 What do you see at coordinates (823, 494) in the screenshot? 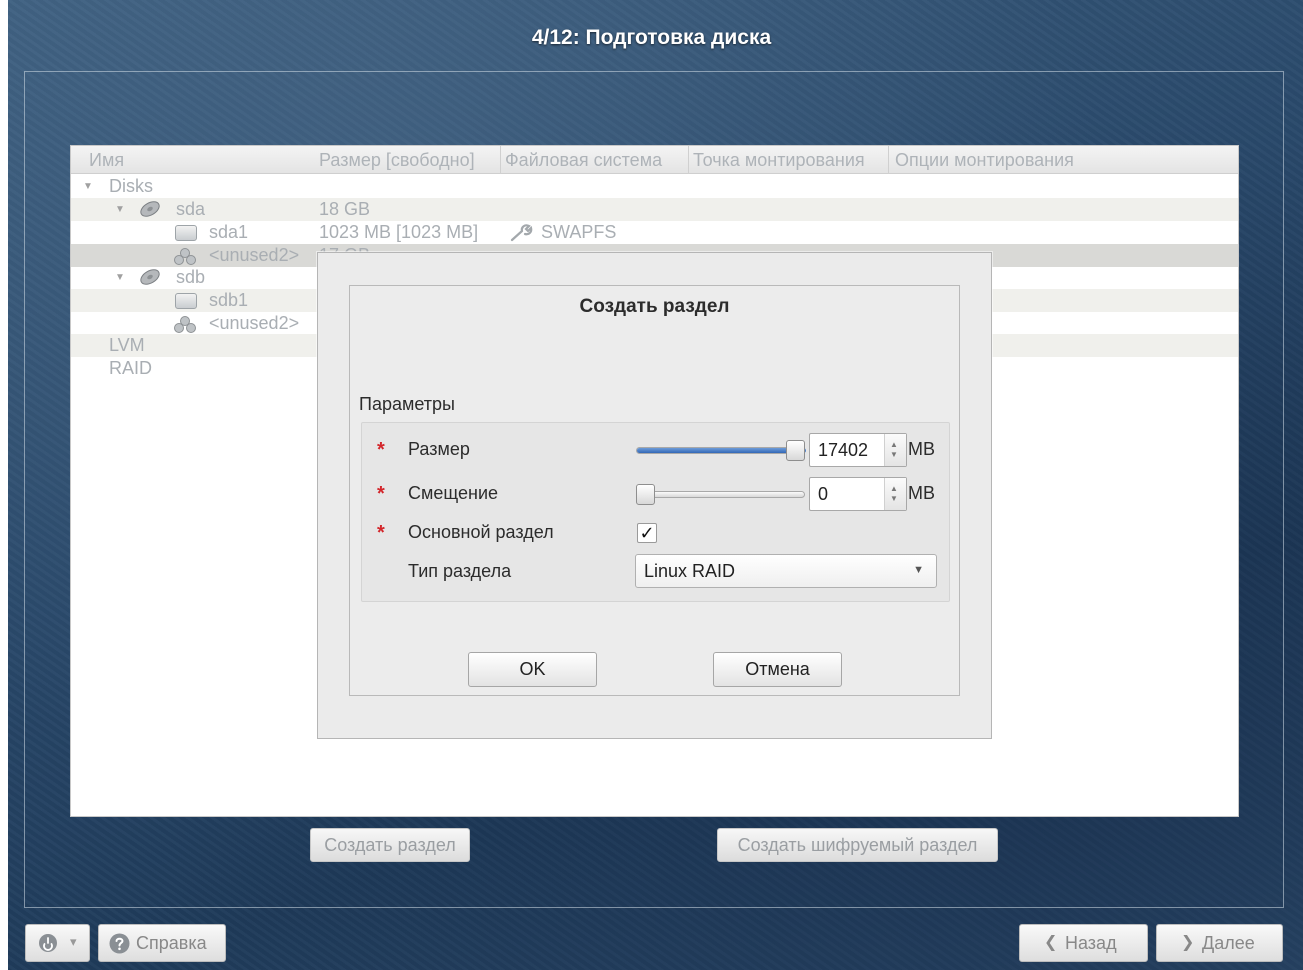
I see `offset-value: 0` at bounding box center [823, 494].